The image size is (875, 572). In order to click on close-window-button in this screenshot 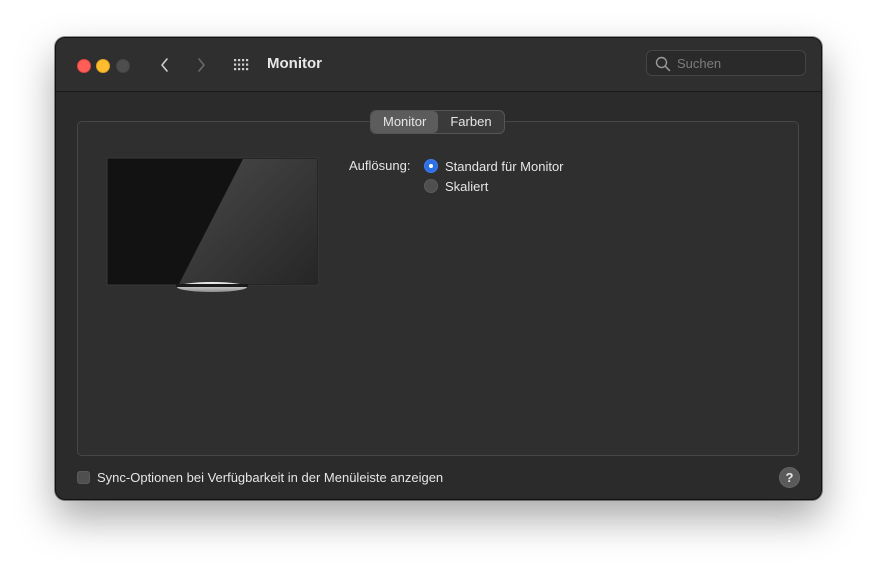, I will do `click(84, 66)`.